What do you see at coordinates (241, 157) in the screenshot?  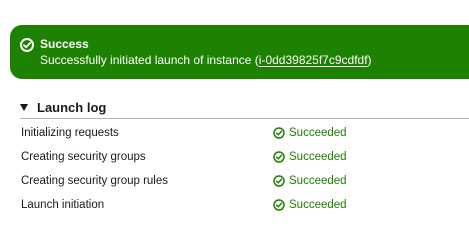 I see `log-row: Creating security groups Succeeded` at bounding box center [241, 157].